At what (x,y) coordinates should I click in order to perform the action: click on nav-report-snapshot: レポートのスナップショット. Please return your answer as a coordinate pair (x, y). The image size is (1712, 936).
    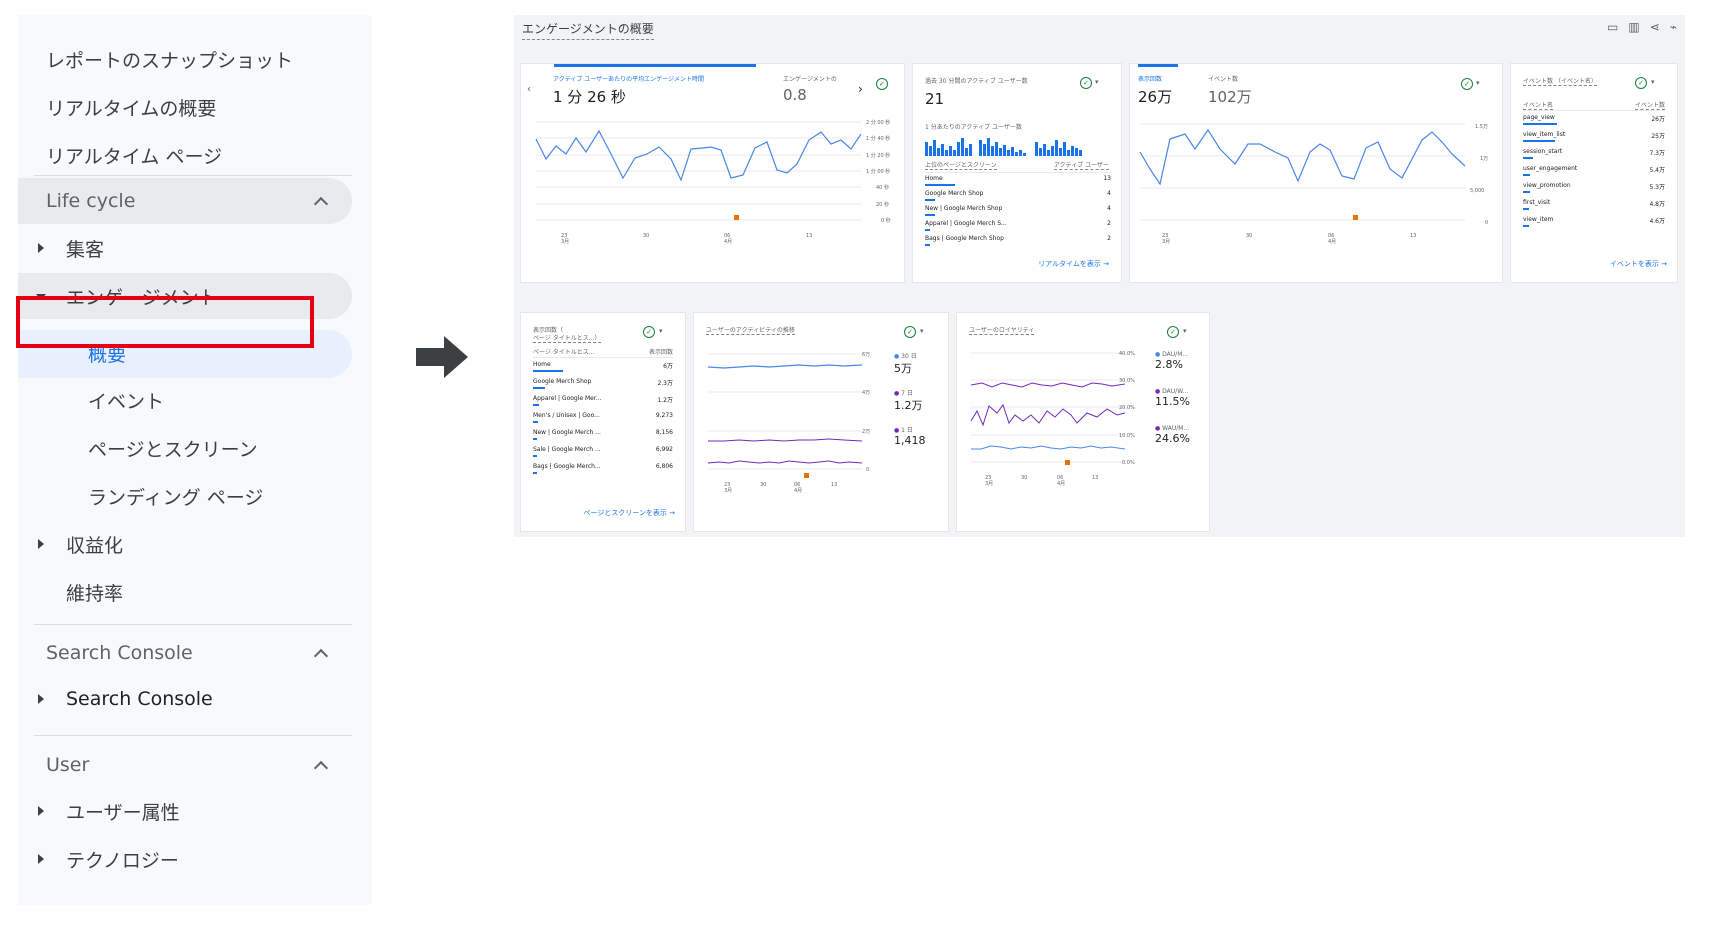
    Looking at the image, I should click on (155, 59).